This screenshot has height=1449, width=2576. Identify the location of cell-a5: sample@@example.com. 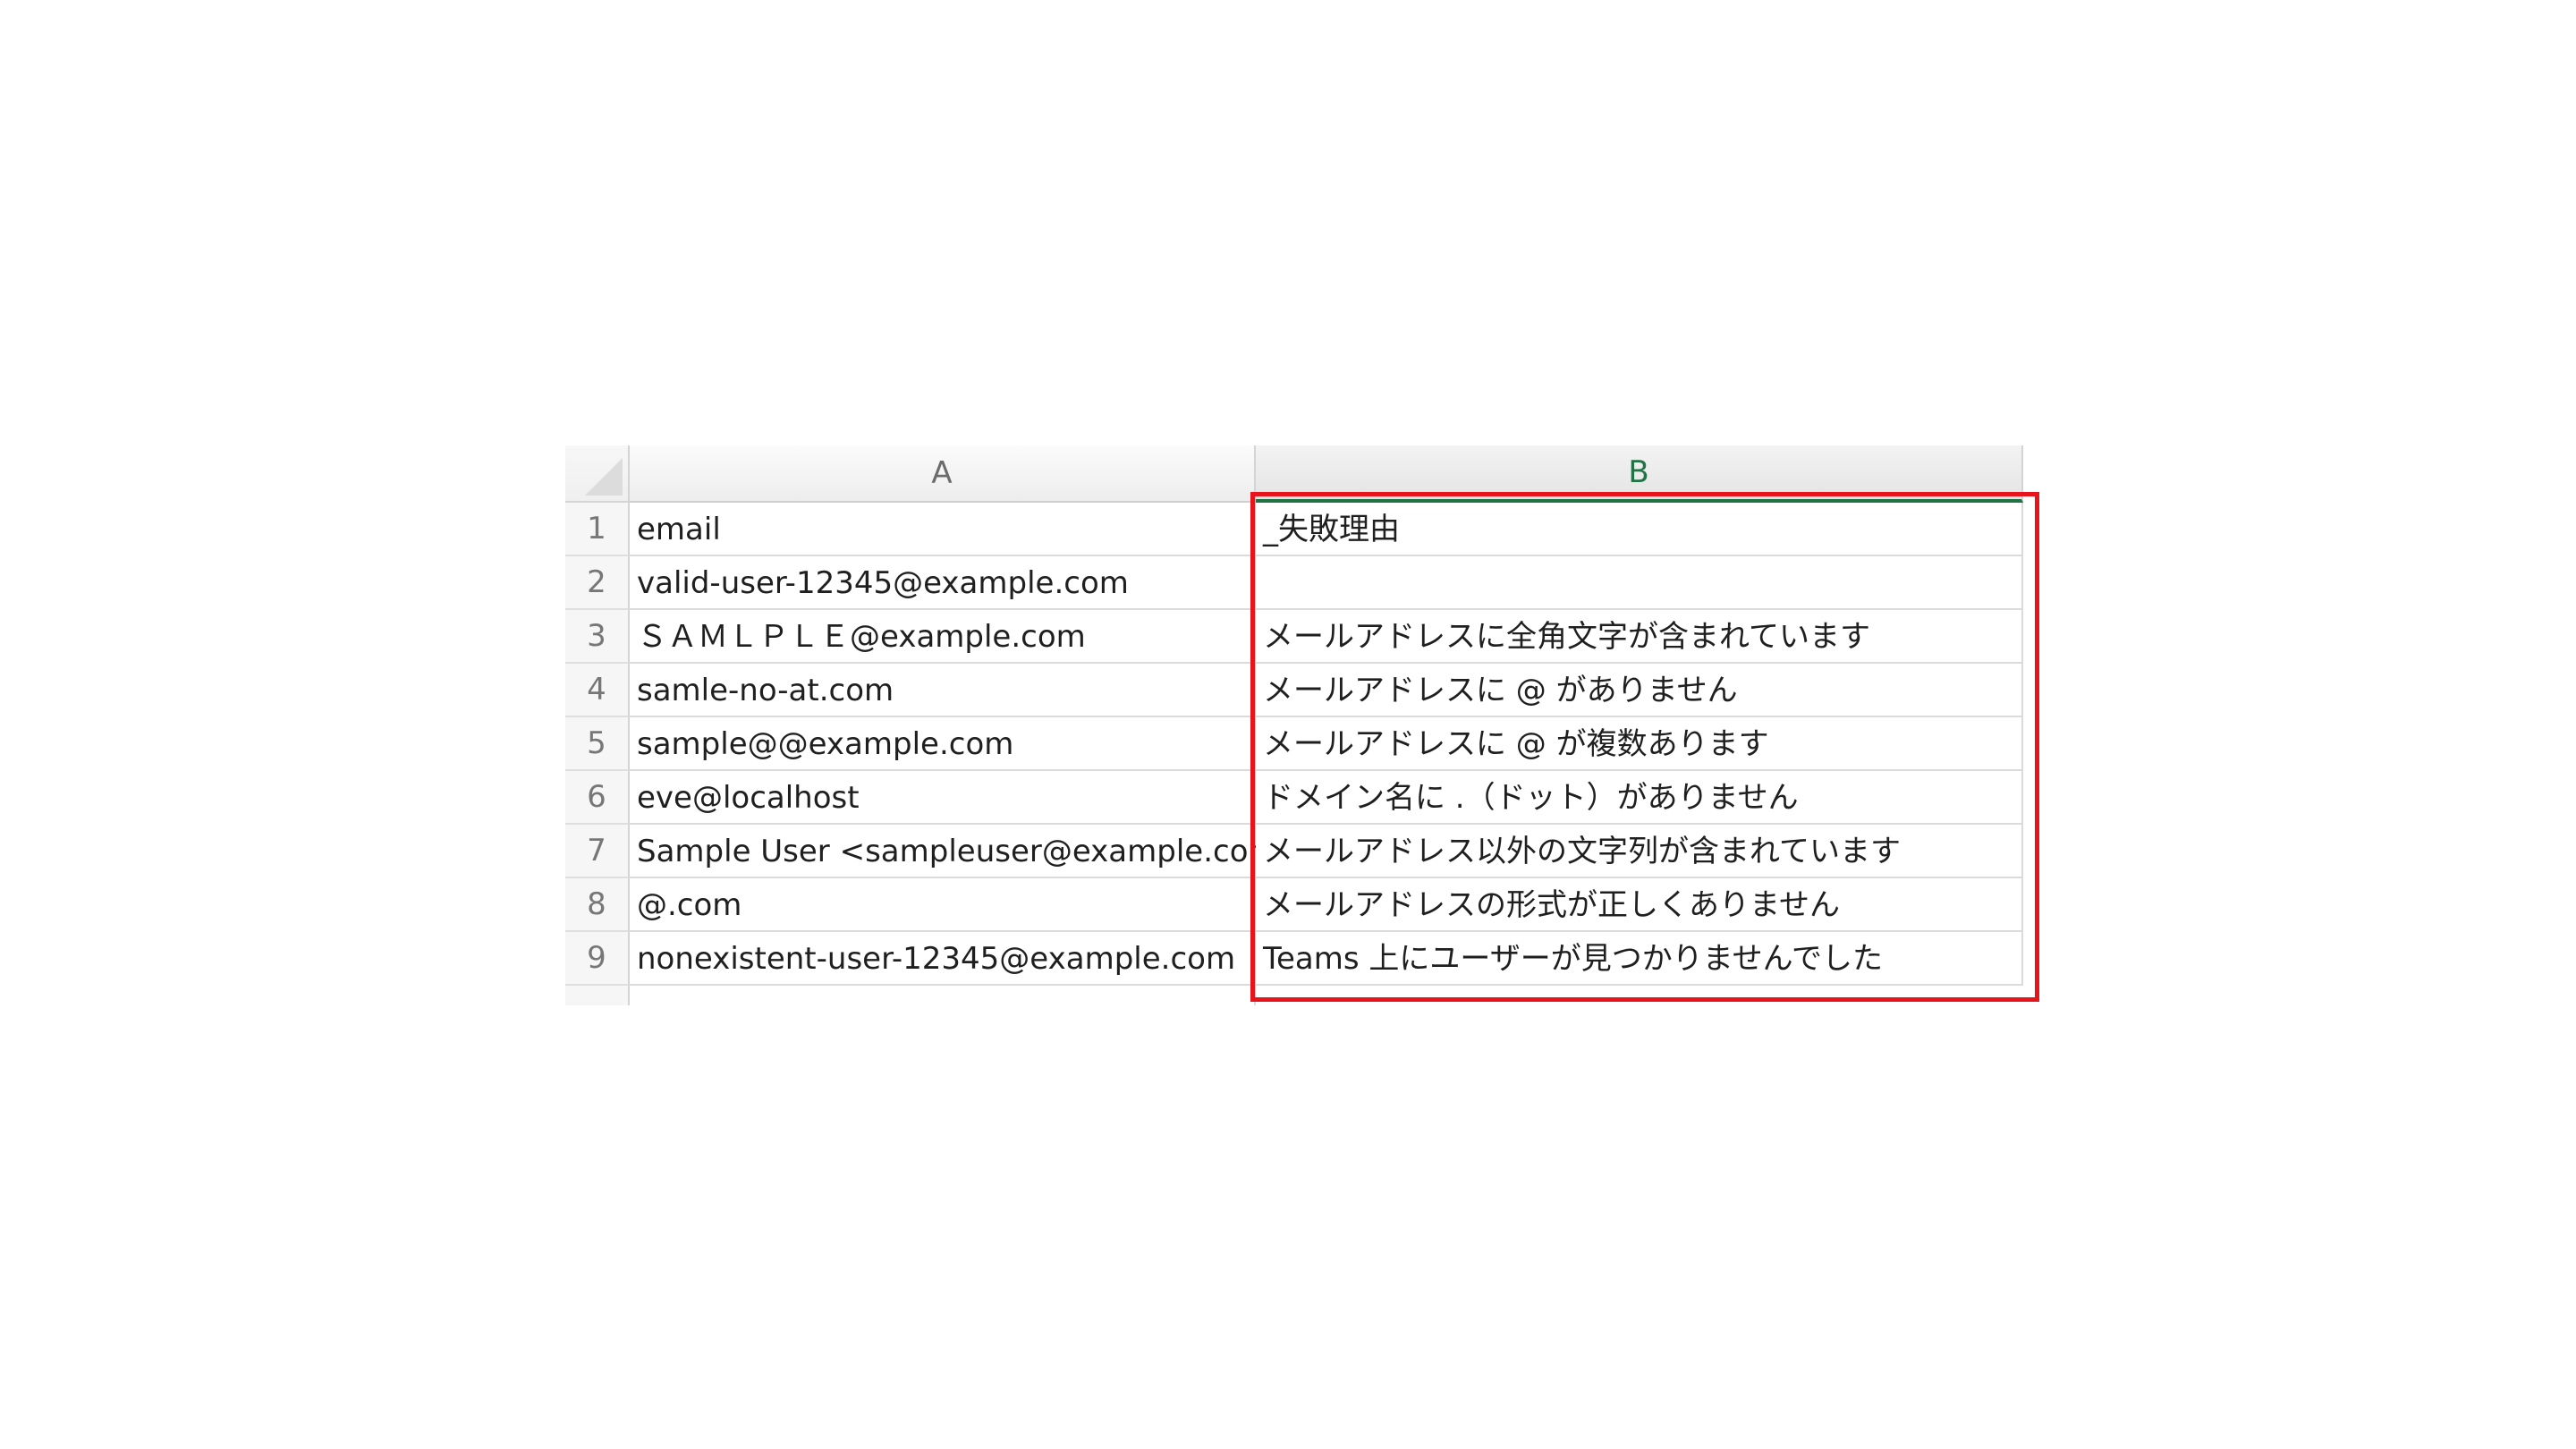
(943, 744).